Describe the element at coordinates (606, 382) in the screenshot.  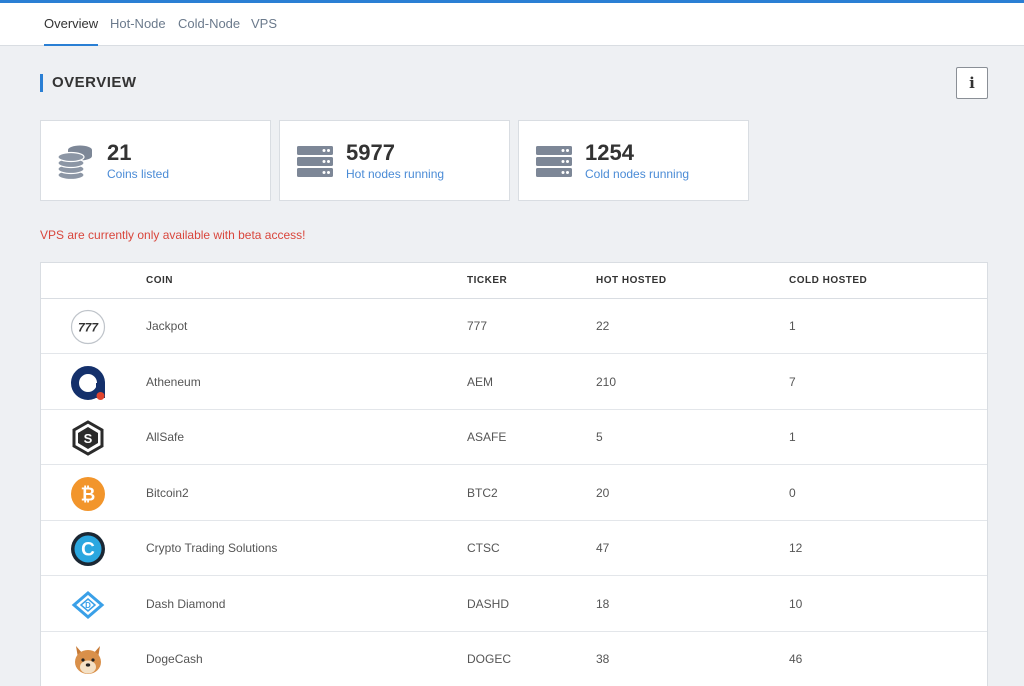
I see `hot-hosted-count: 210` at that location.